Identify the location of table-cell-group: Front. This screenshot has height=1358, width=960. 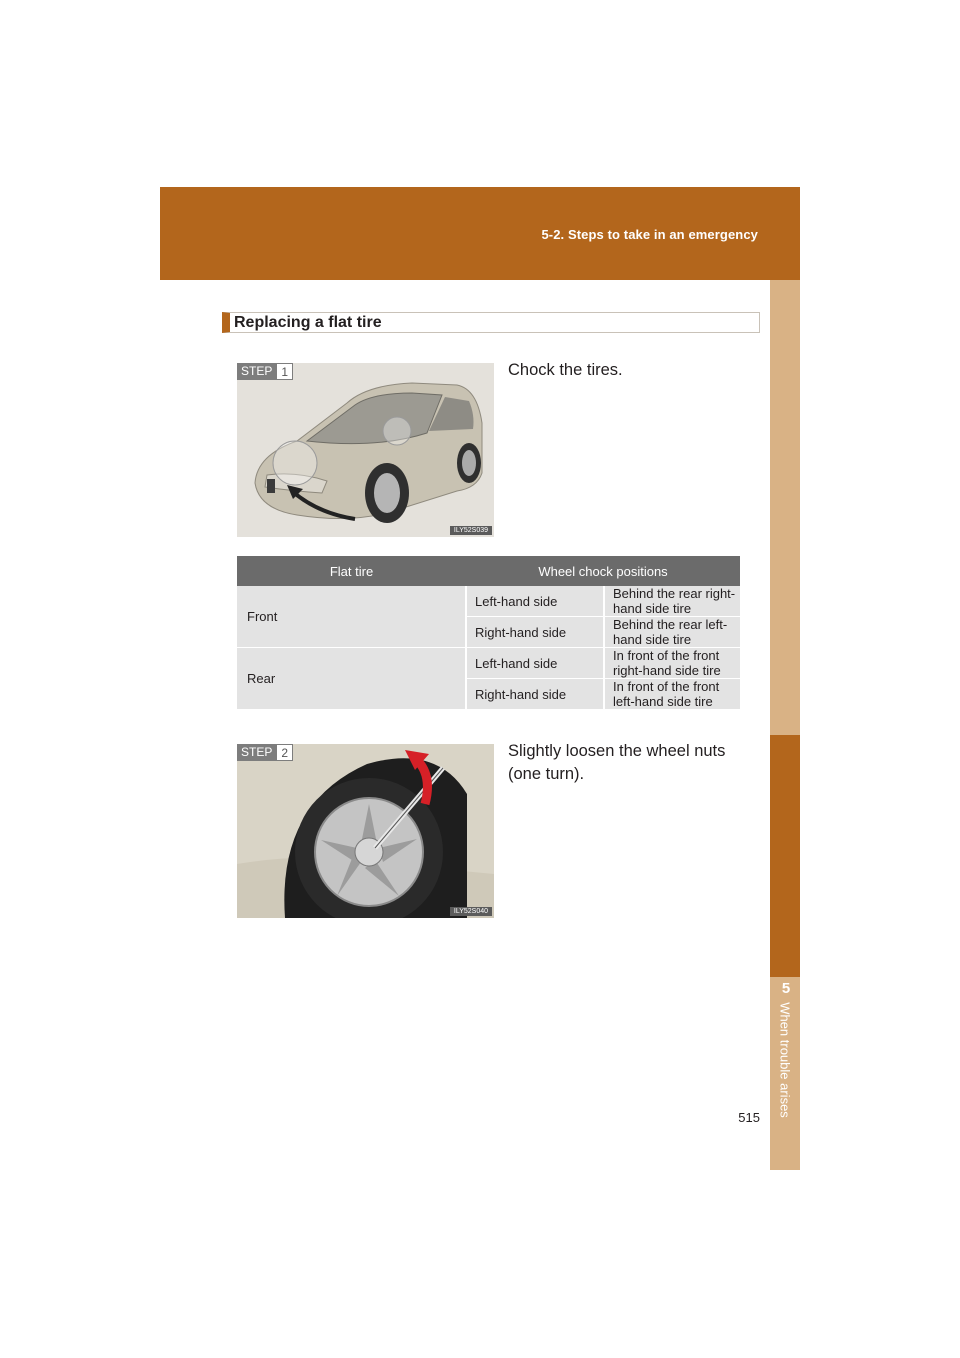
(352, 617).